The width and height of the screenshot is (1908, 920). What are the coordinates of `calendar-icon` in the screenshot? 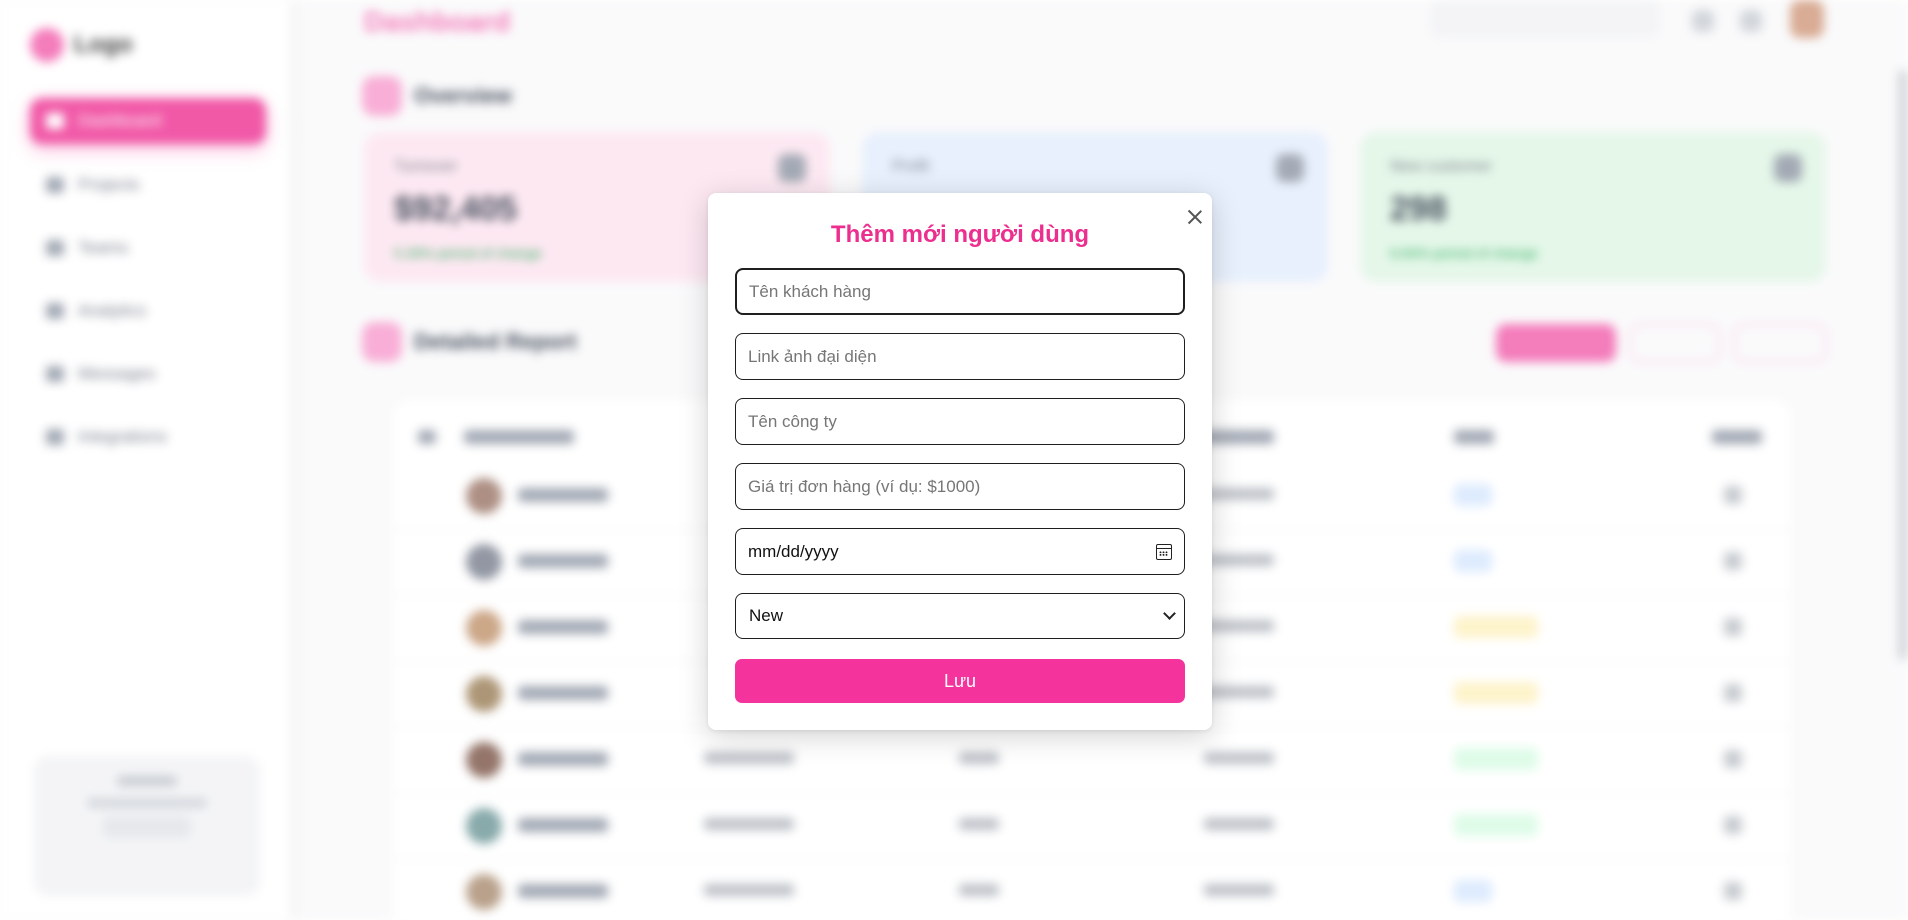 It's located at (1164, 551).